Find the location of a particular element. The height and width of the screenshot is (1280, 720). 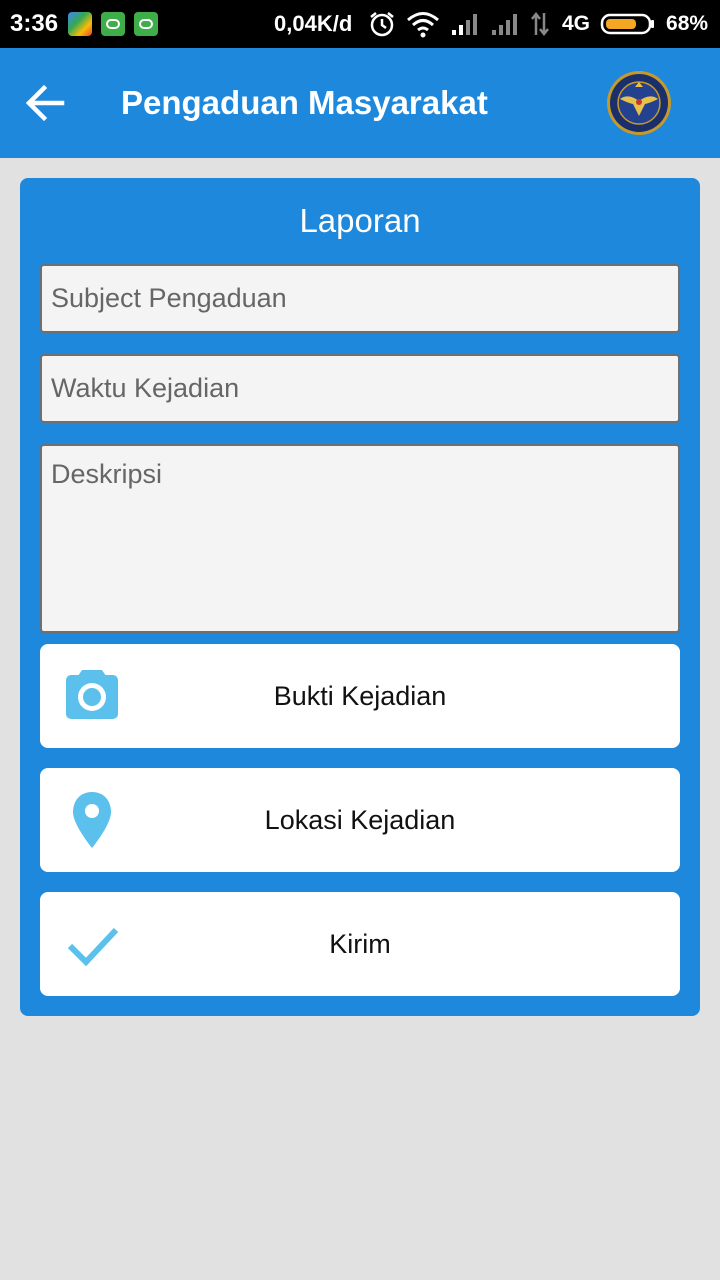

submit-button: Kirim is located at coordinates (360, 944).